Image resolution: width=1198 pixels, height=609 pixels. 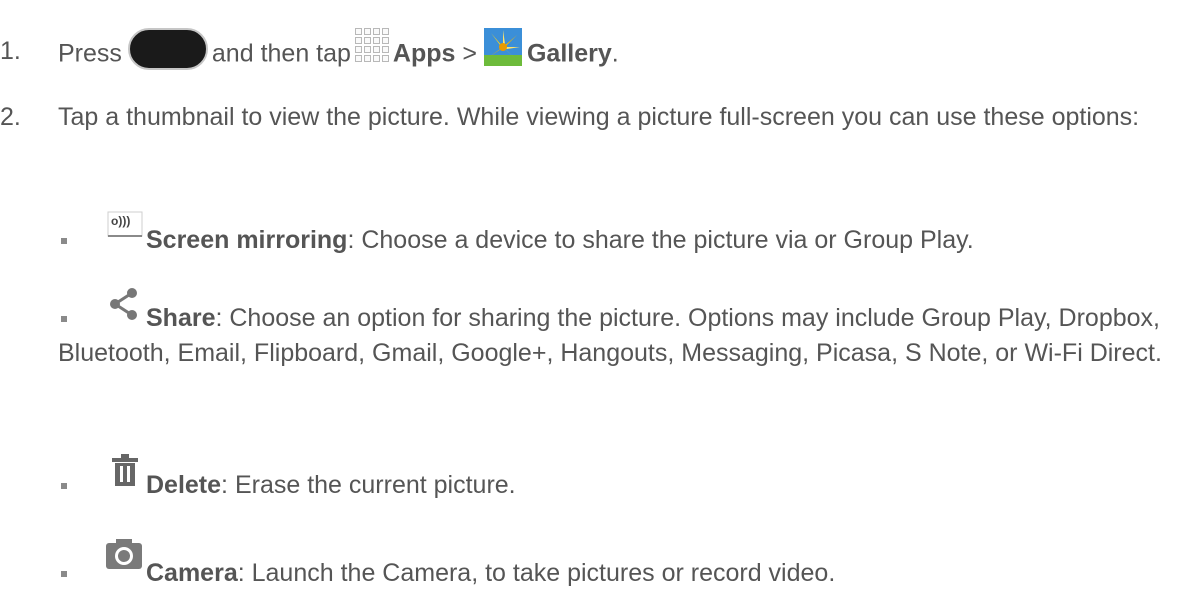 What do you see at coordinates (281, 53) in the screenshot?
I see `and-then-tap-text: and then tap` at bounding box center [281, 53].